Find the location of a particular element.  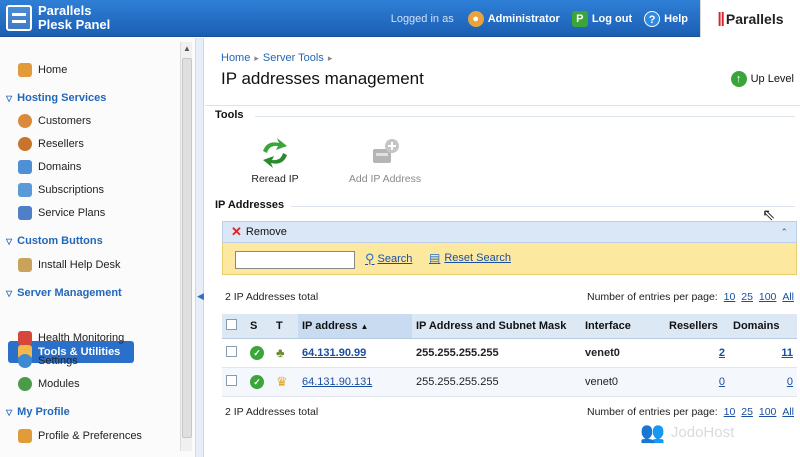

brand-name: Parallels is located at coordinates (754, 18).